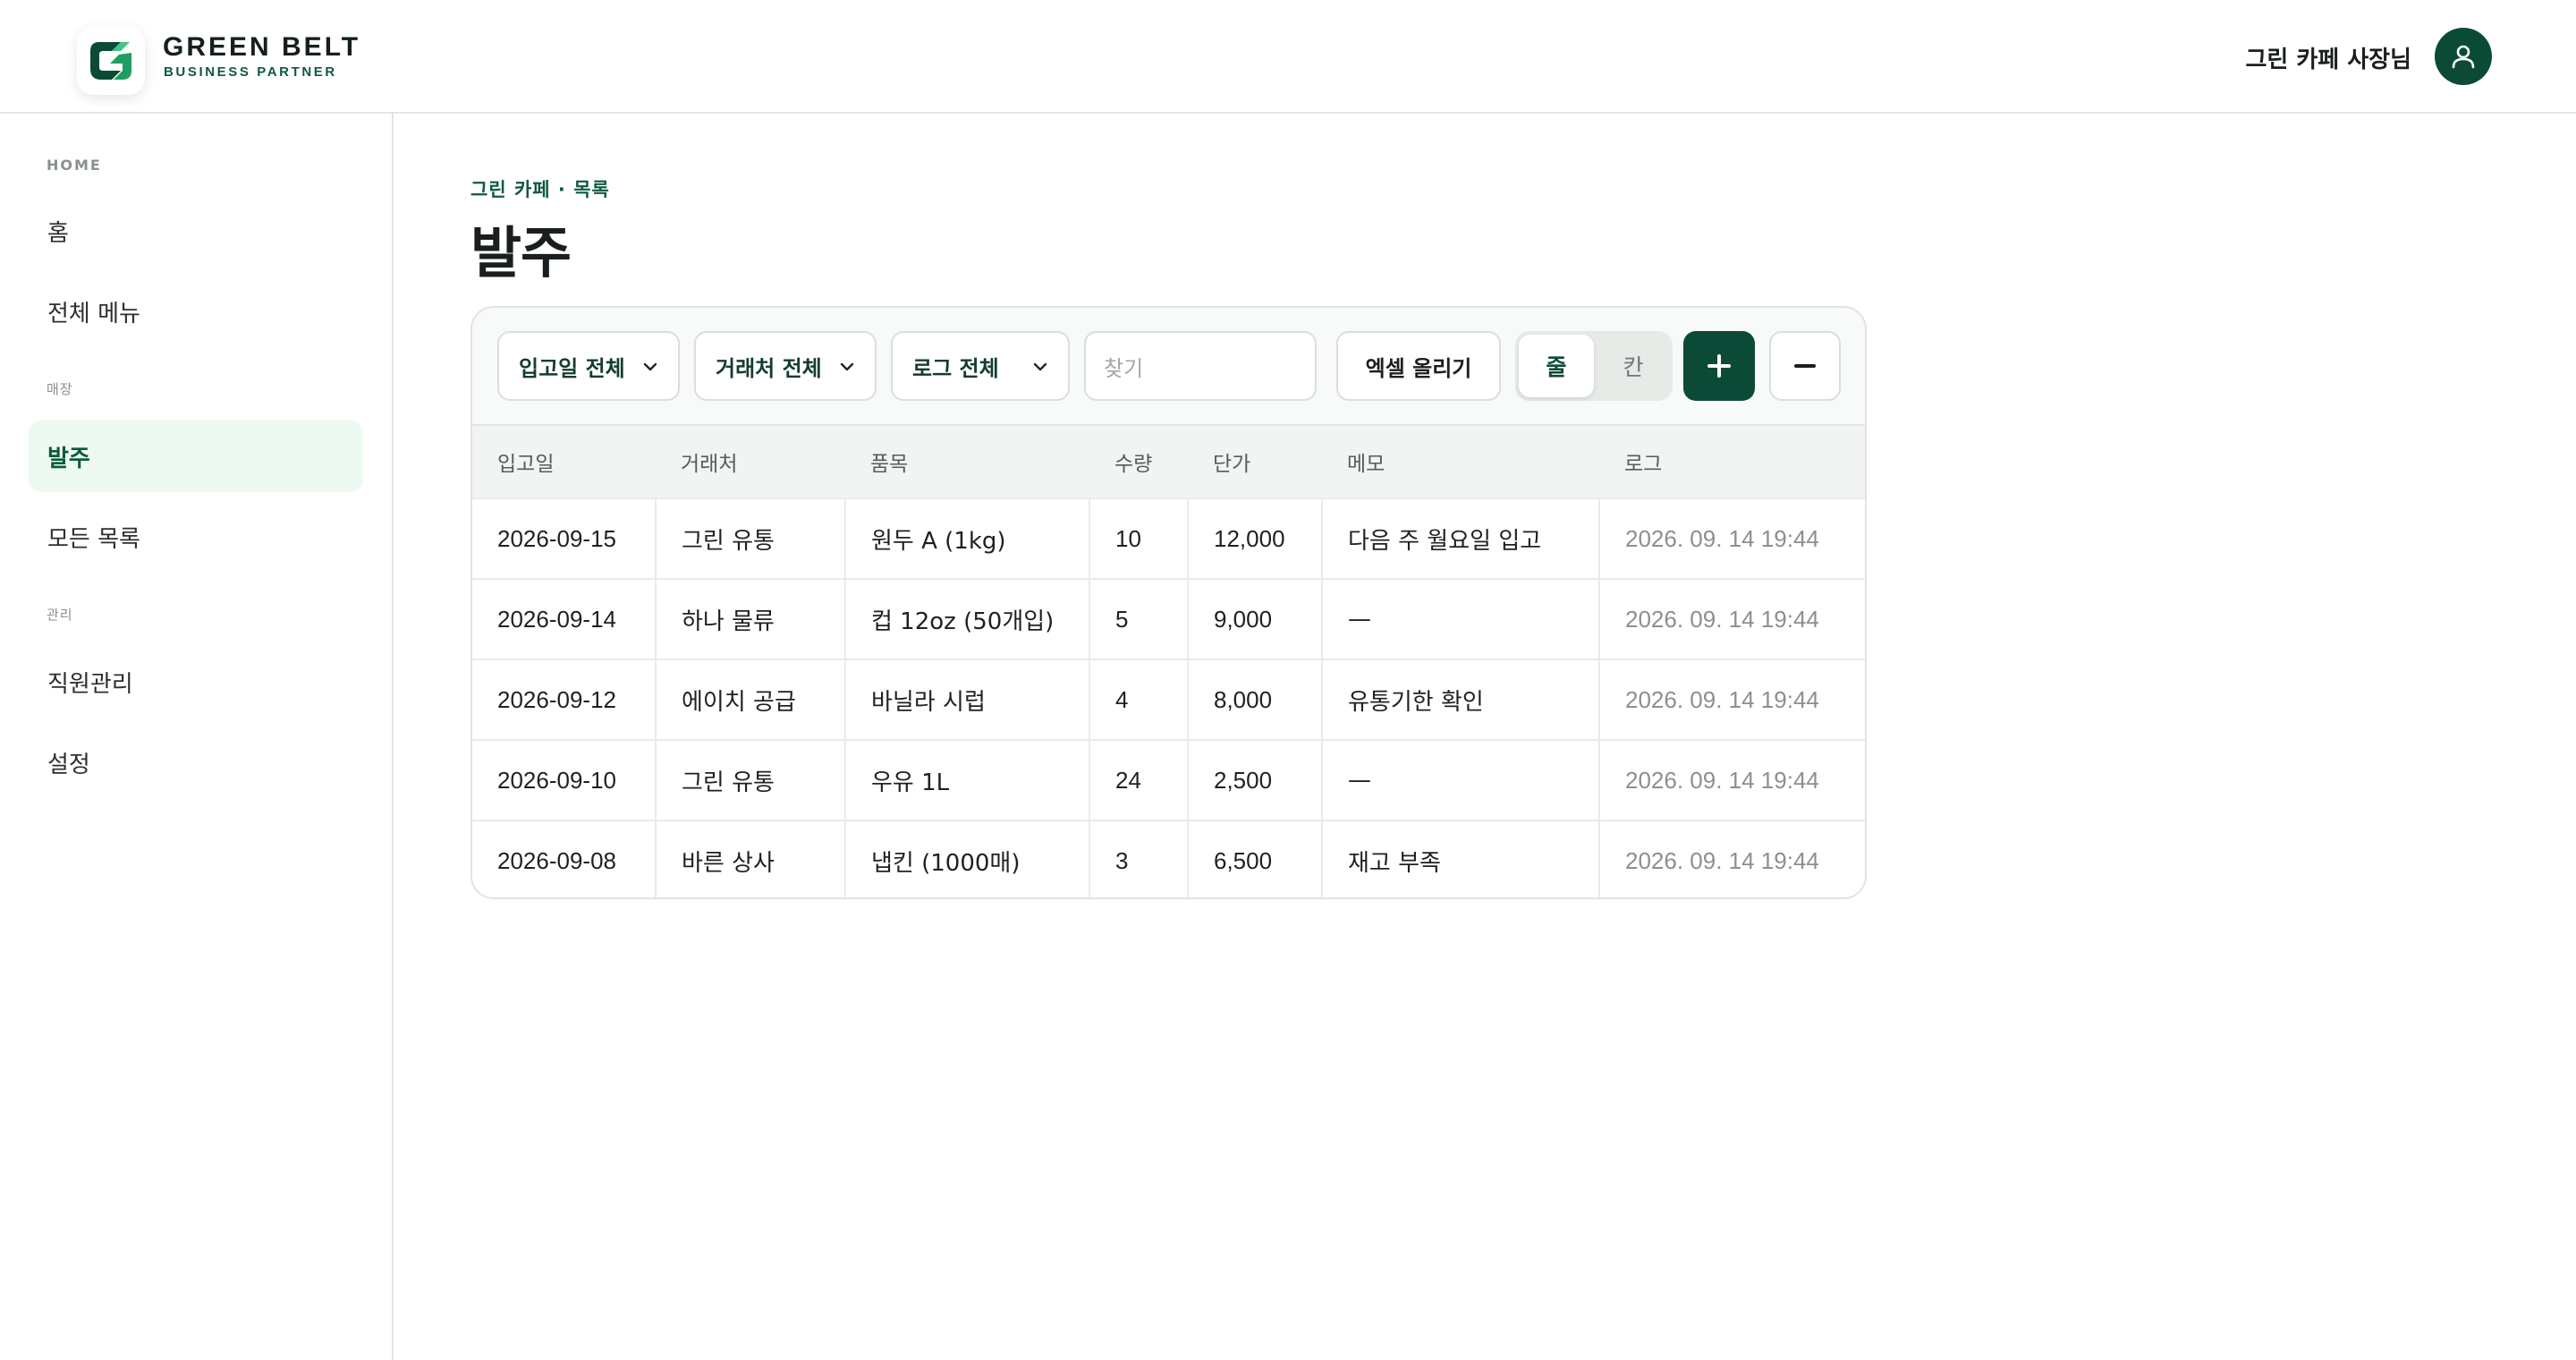 This screenshot has height=1360, width=2576. I want to click on column-header-memo: 메모, so click(1460, 461).